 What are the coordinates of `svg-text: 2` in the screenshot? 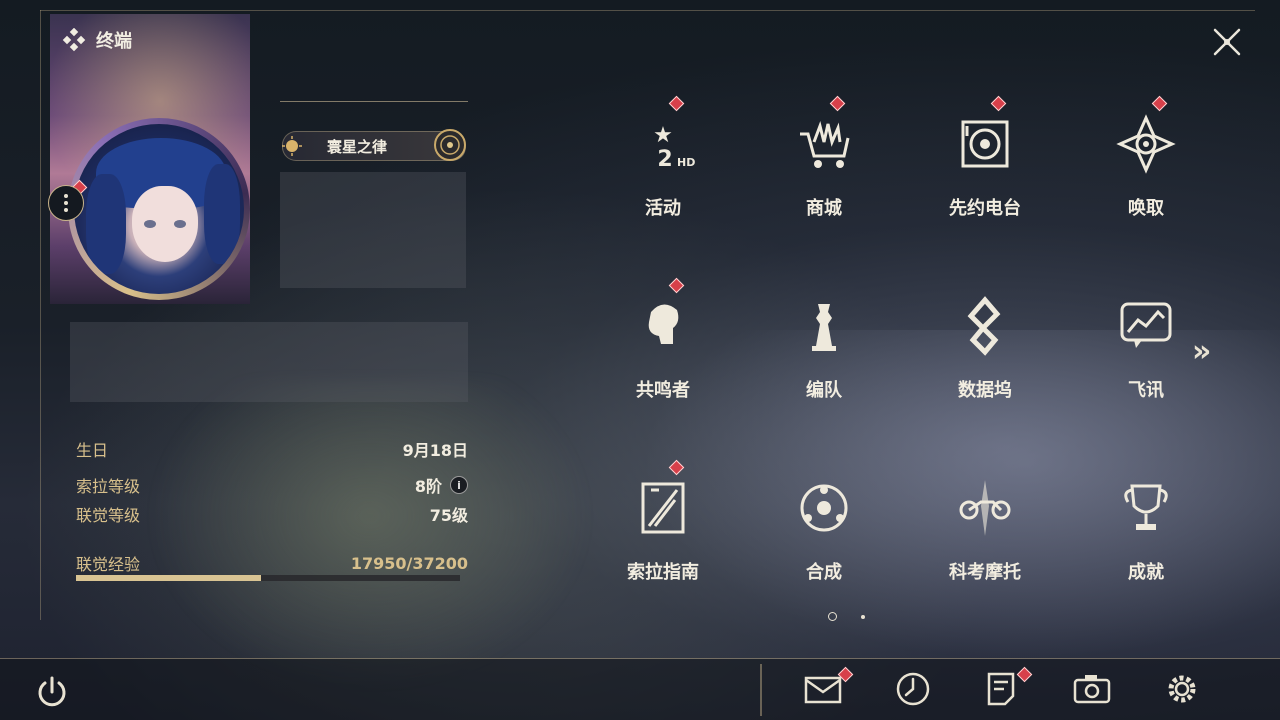 It's located at (664, 159).